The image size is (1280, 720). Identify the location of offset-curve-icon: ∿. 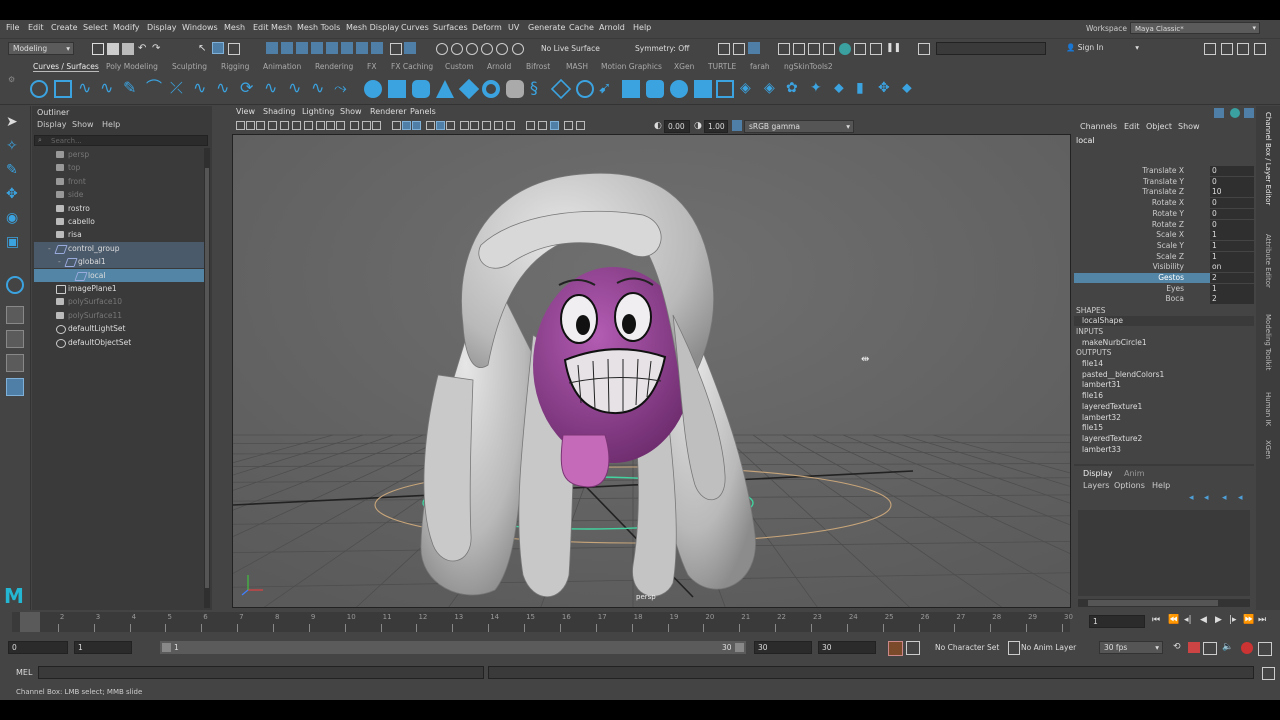
(273, 89).